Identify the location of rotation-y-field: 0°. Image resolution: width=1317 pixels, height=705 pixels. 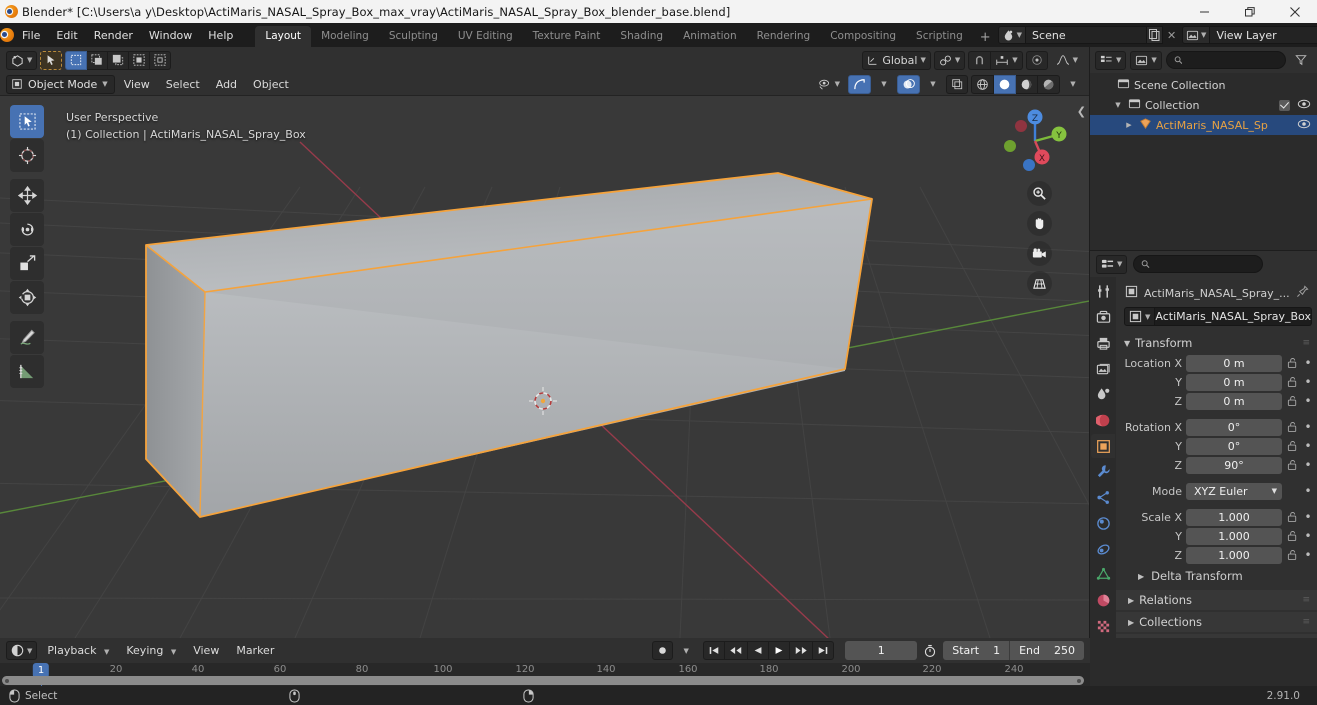
(1234, 446).